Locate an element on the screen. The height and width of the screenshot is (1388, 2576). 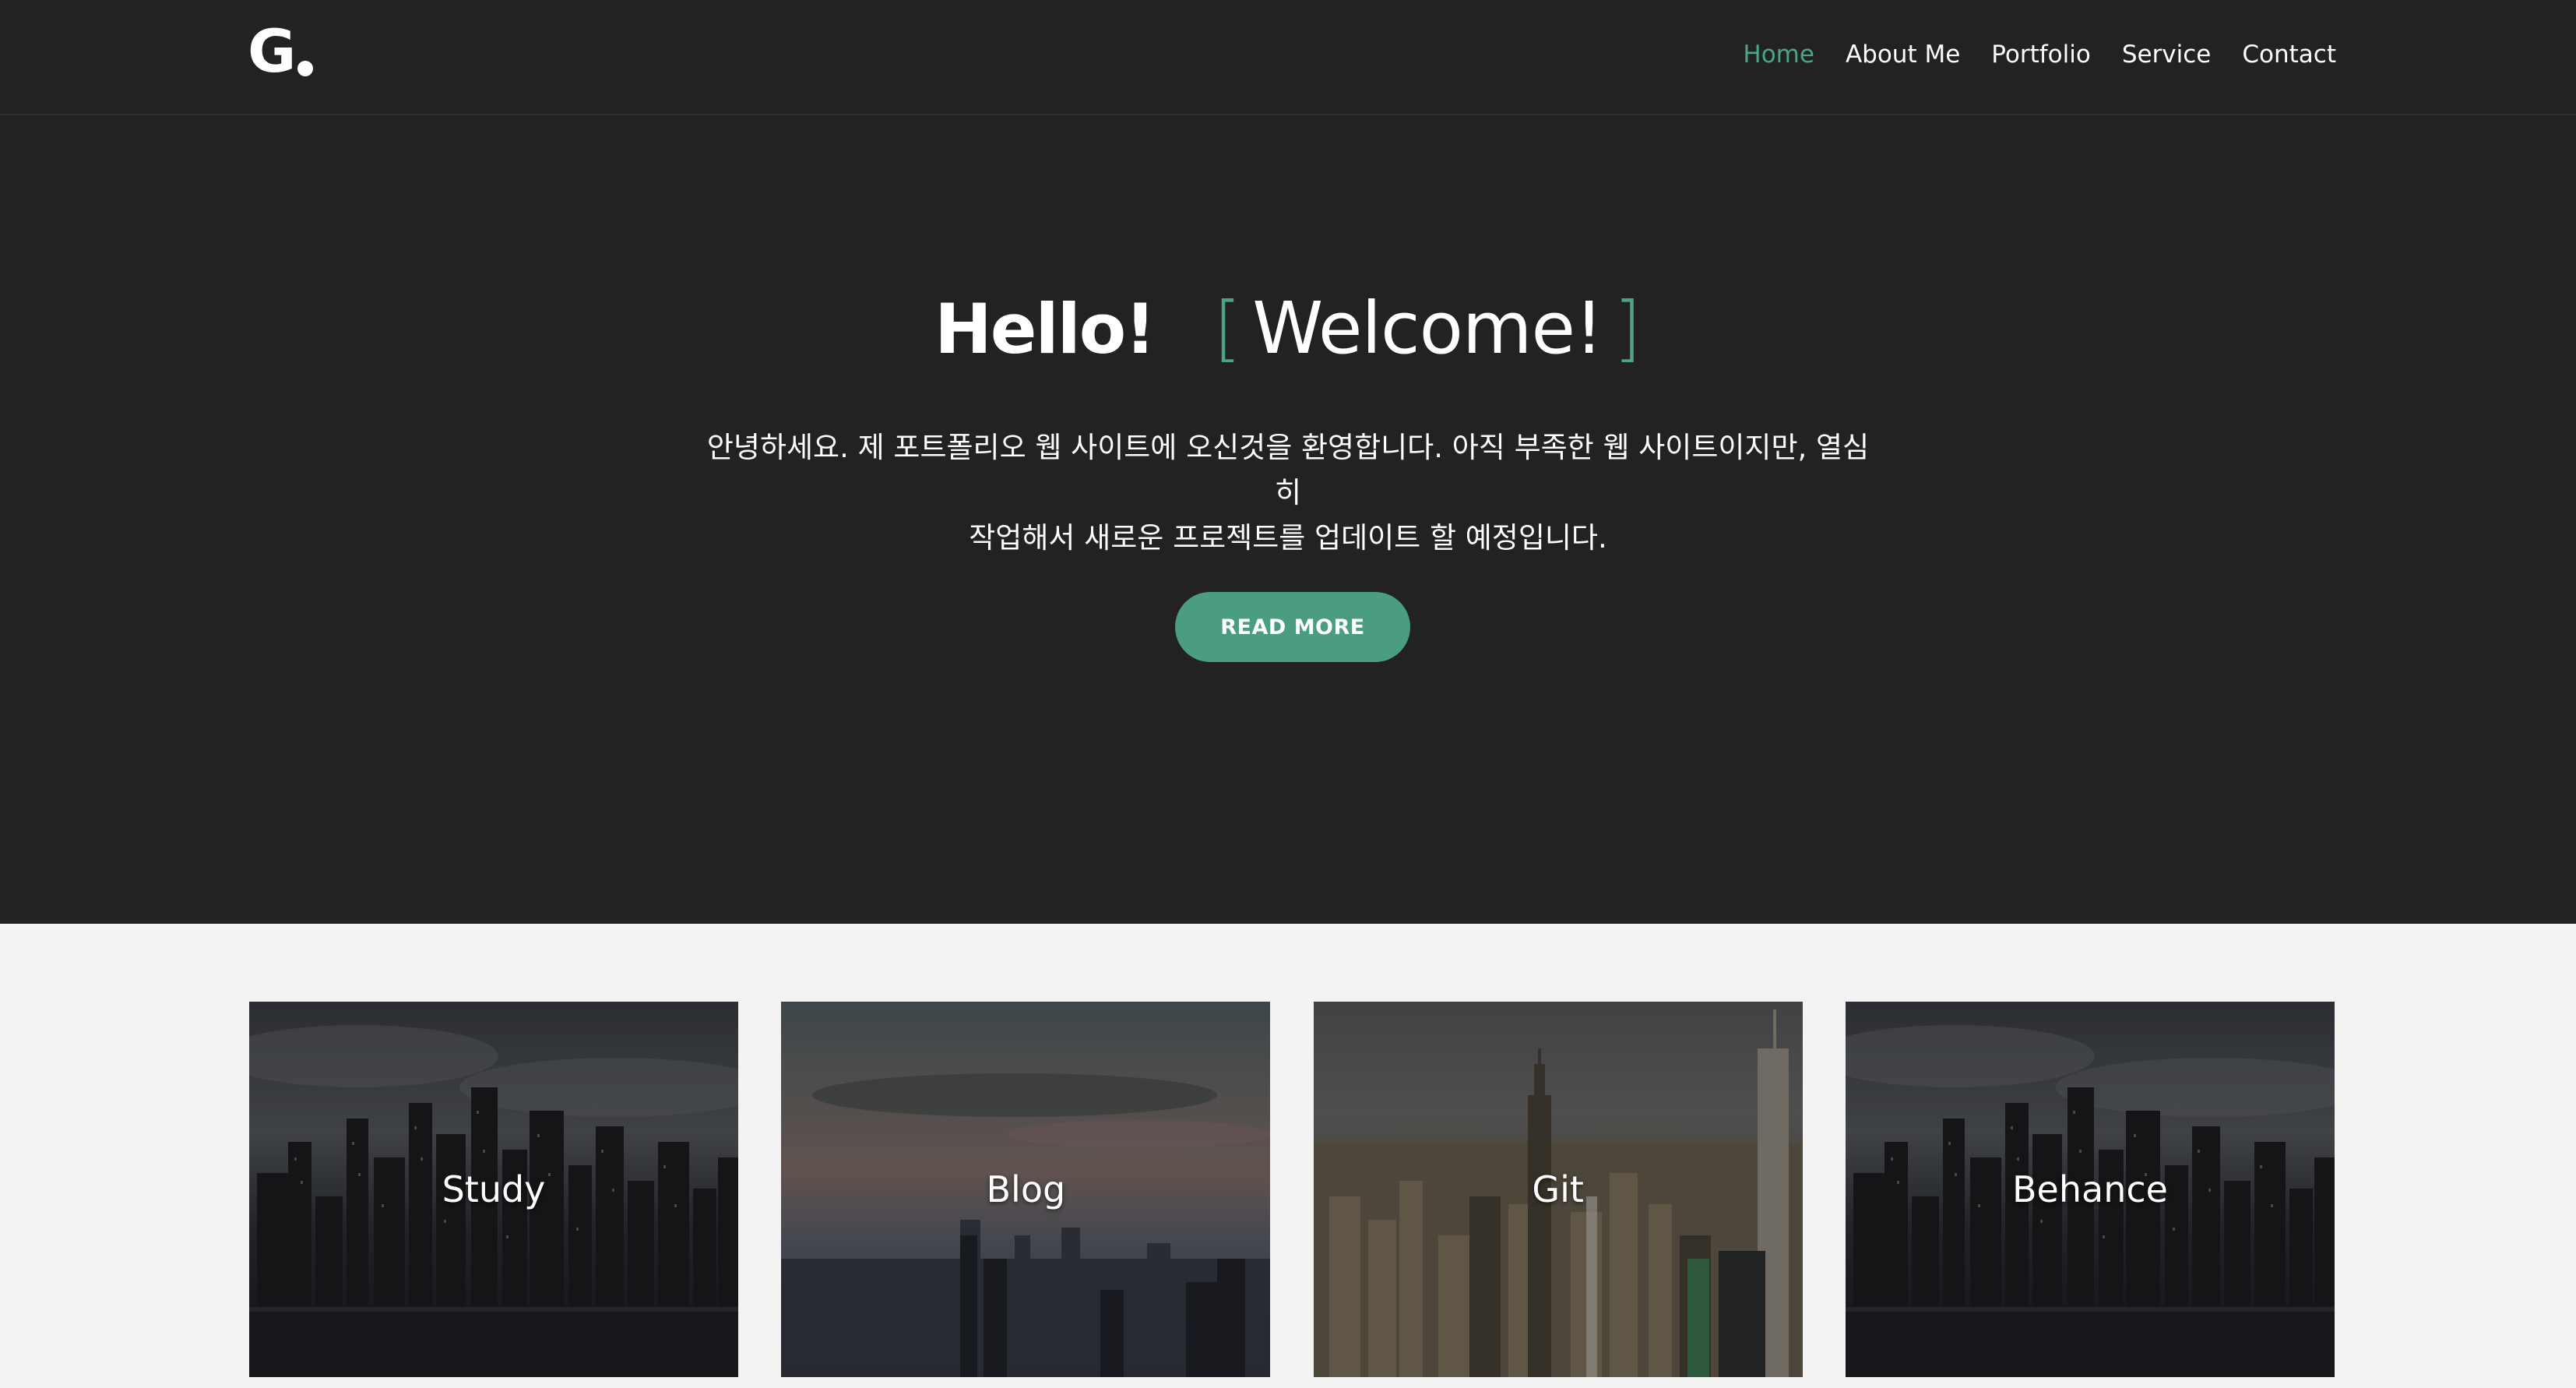
main-nav: Home About Me Portfolio Service Contact is located at coordinates (2039, 54).